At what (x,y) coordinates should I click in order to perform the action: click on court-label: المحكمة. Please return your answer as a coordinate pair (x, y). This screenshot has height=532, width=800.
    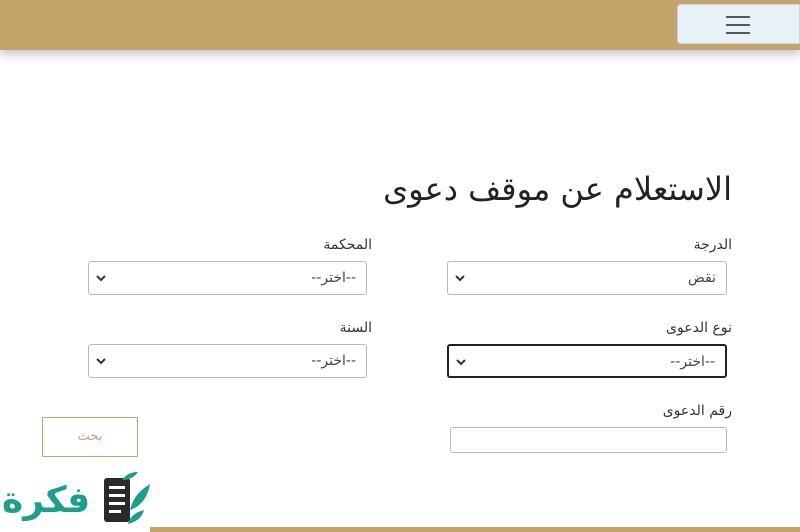
    Looking at the image, I should click on (347, 245).